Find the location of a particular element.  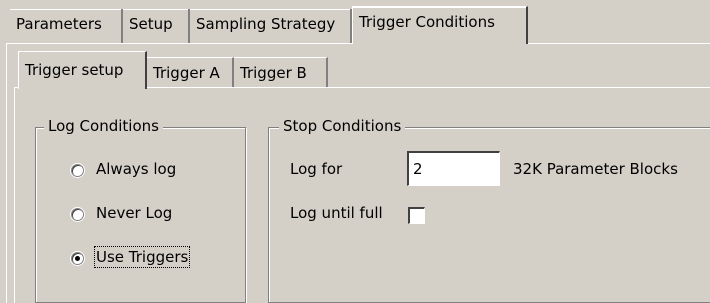

tab-sampling-strategy: Sampling Strategy is located at coordinates (271, 26).